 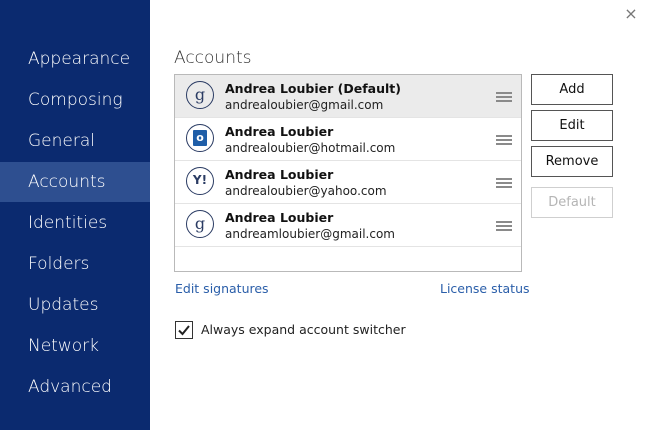 I want to click on sidebar-item-appearance: Appearance, so click(x=75, y=59).